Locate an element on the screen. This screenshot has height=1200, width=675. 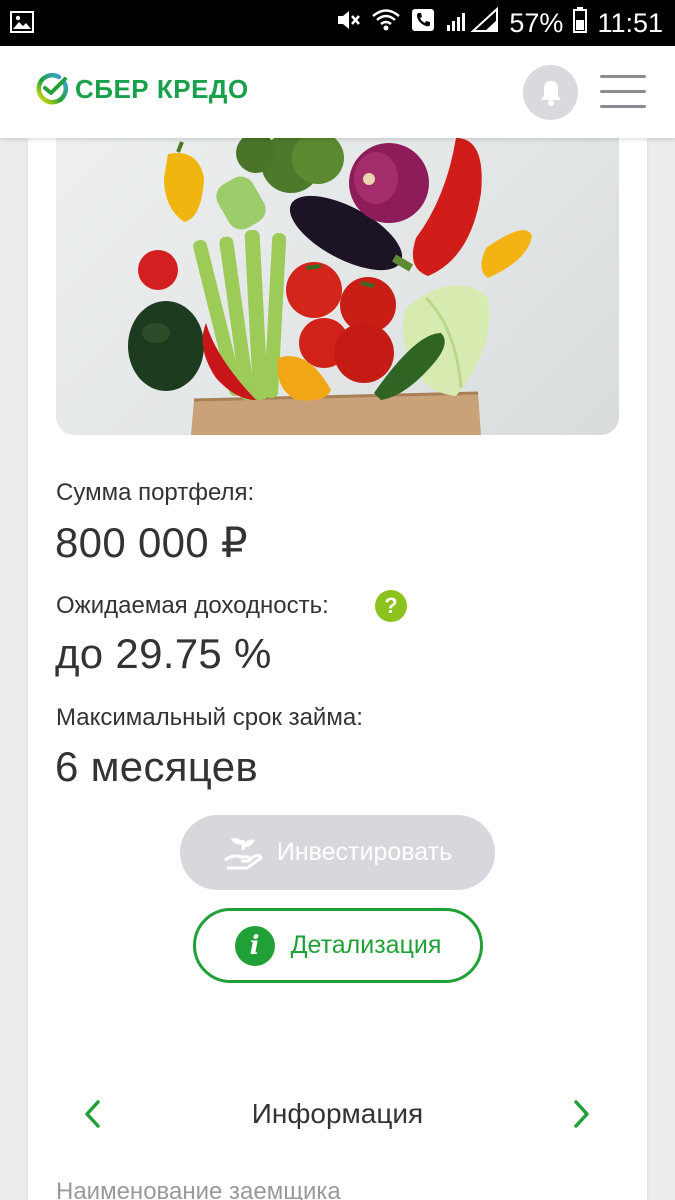
mute-icon is located at coordinates (348, 23).